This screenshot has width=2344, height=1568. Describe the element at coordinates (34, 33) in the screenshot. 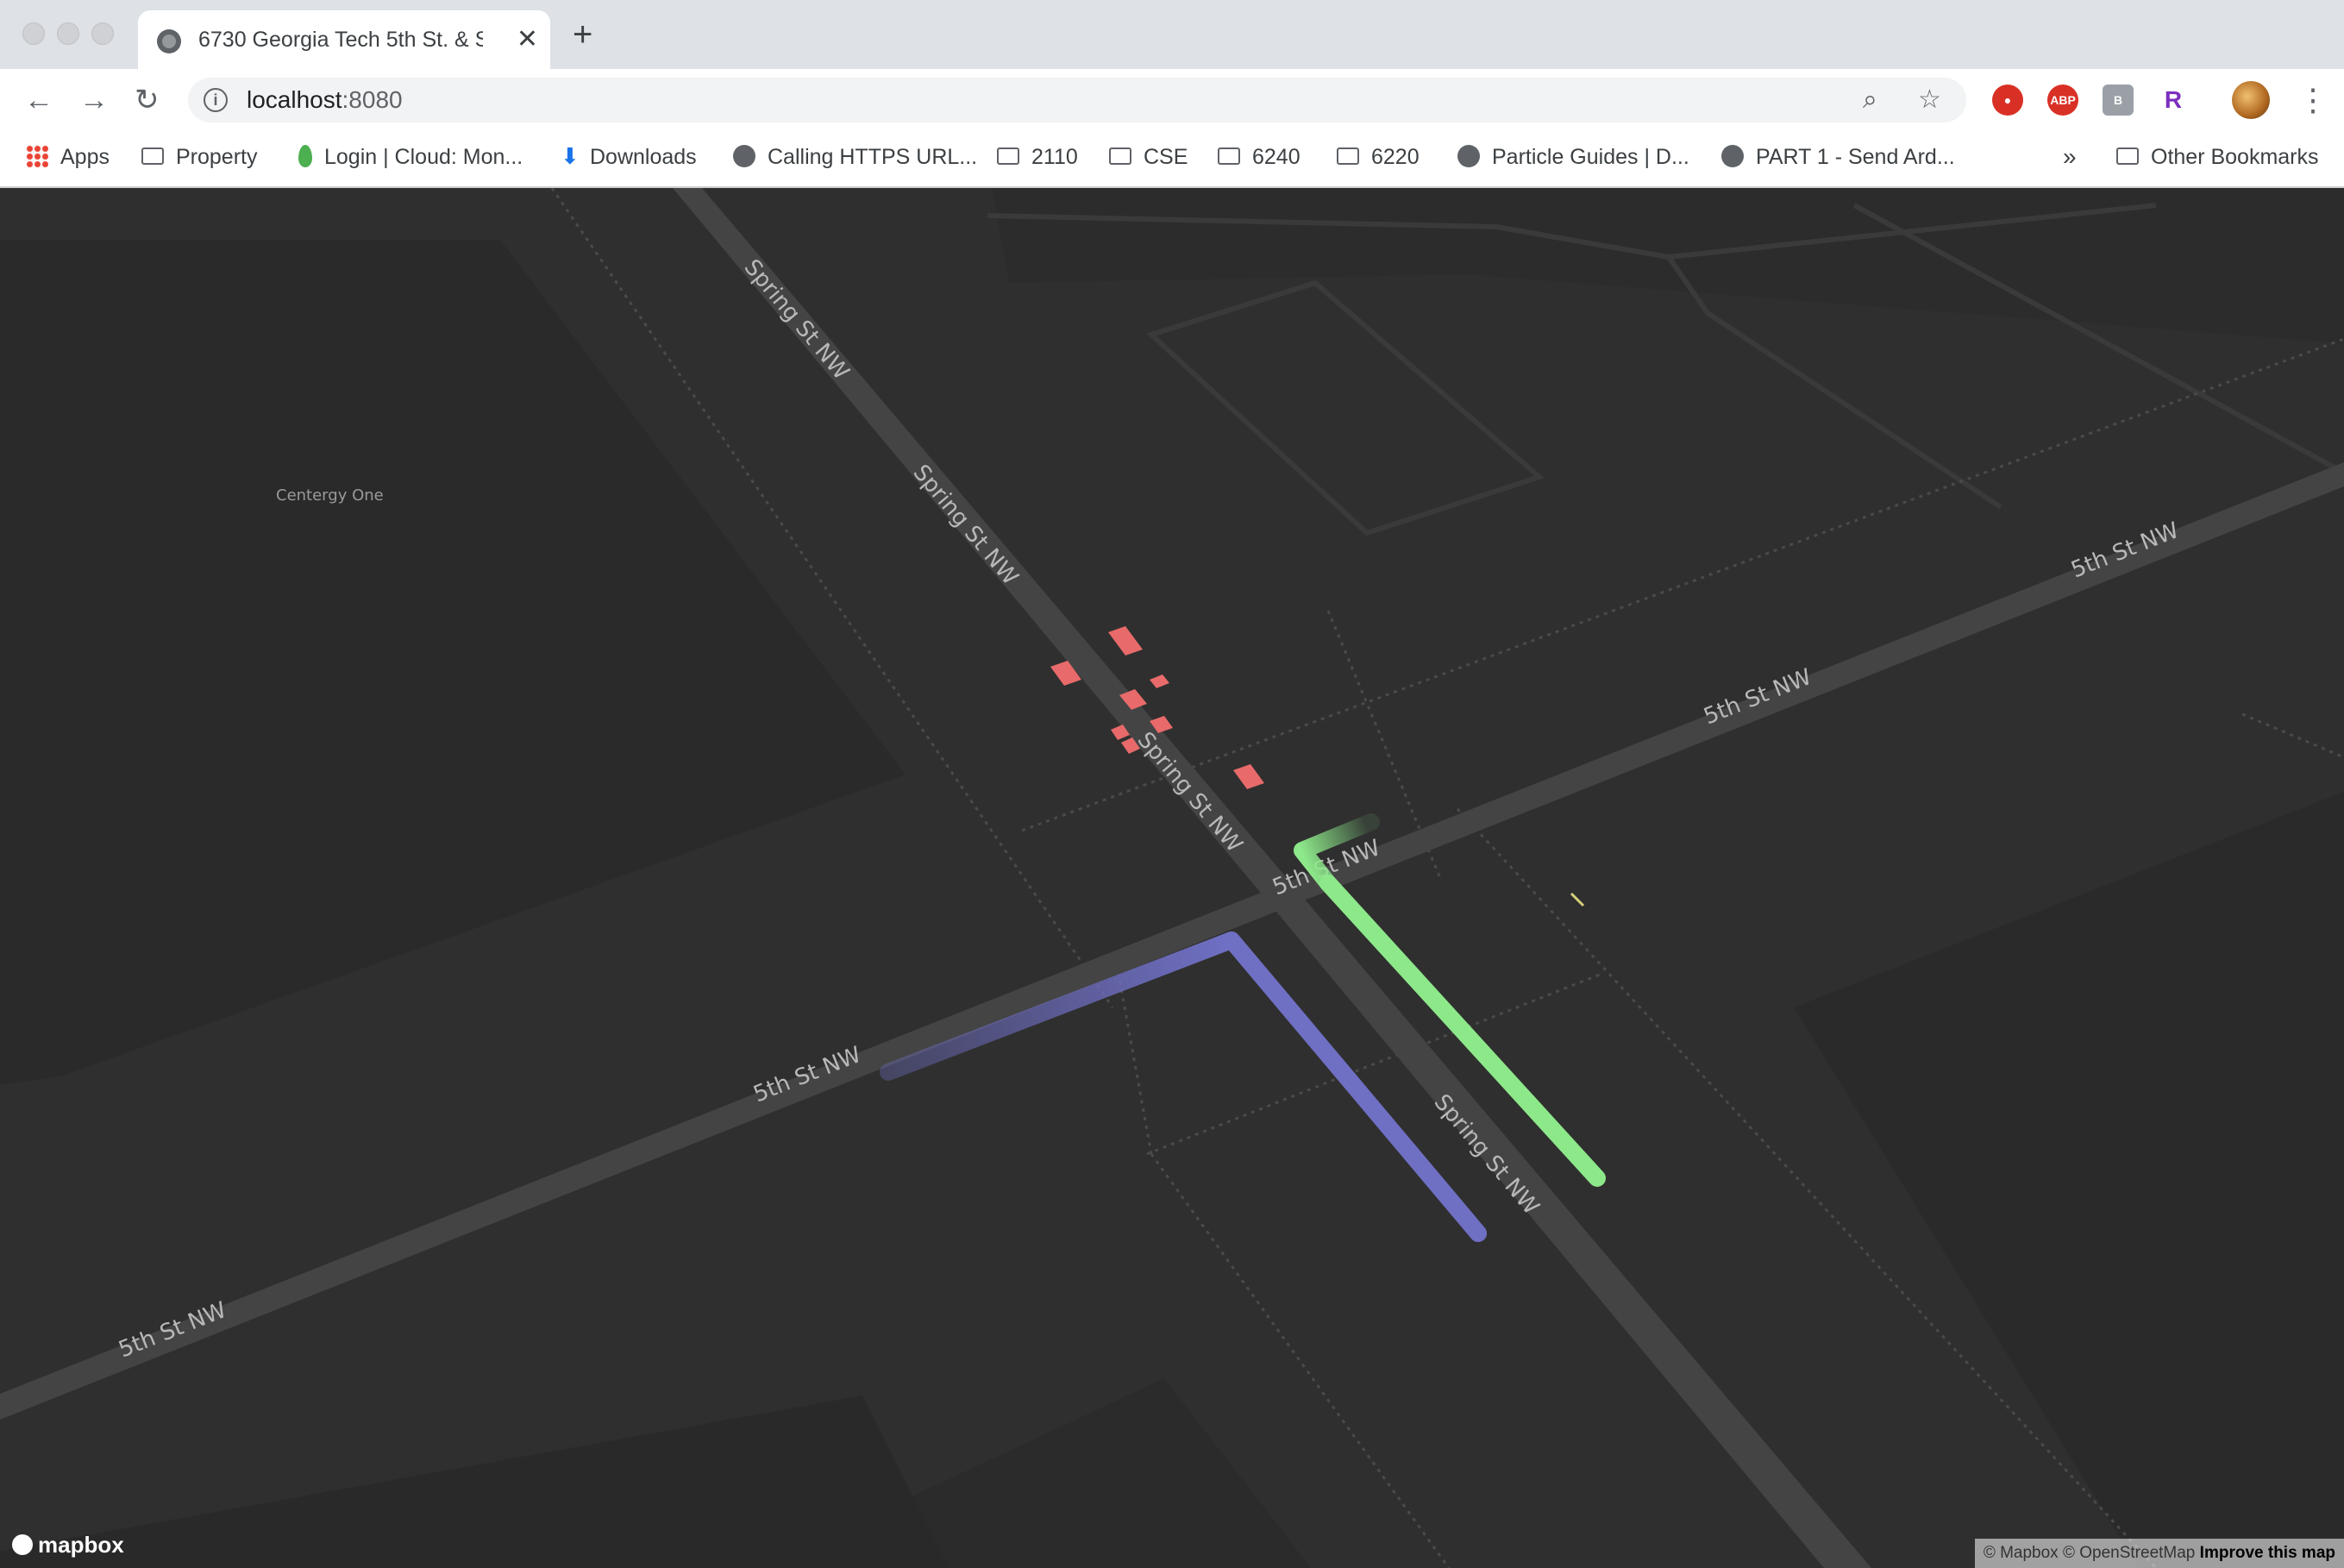

I see `close-window-button` at that location.